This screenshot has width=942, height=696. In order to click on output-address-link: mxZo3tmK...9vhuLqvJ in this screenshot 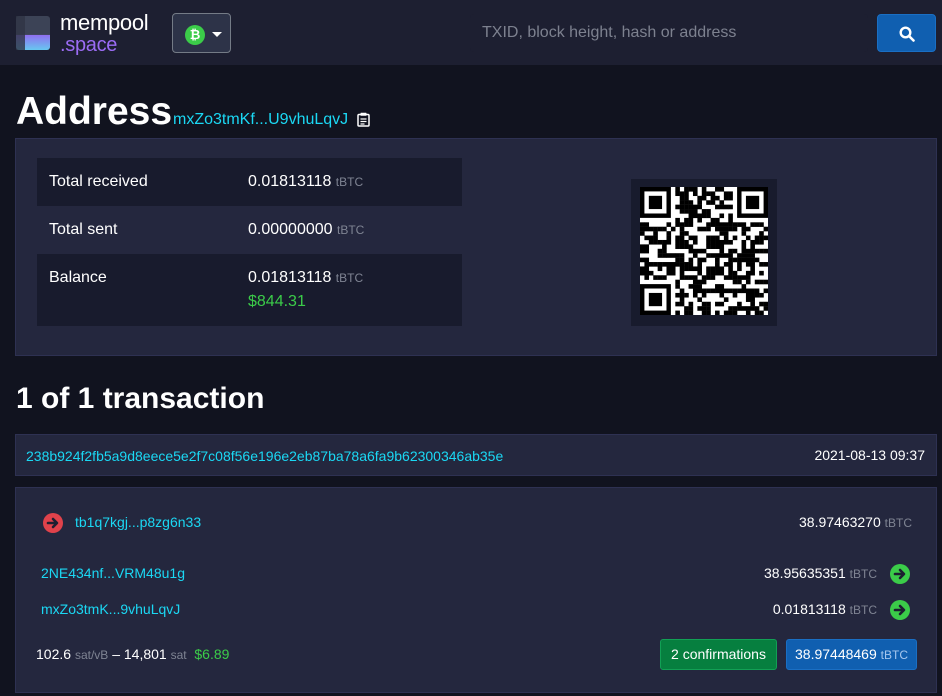, I will do `click(110, 609)`.